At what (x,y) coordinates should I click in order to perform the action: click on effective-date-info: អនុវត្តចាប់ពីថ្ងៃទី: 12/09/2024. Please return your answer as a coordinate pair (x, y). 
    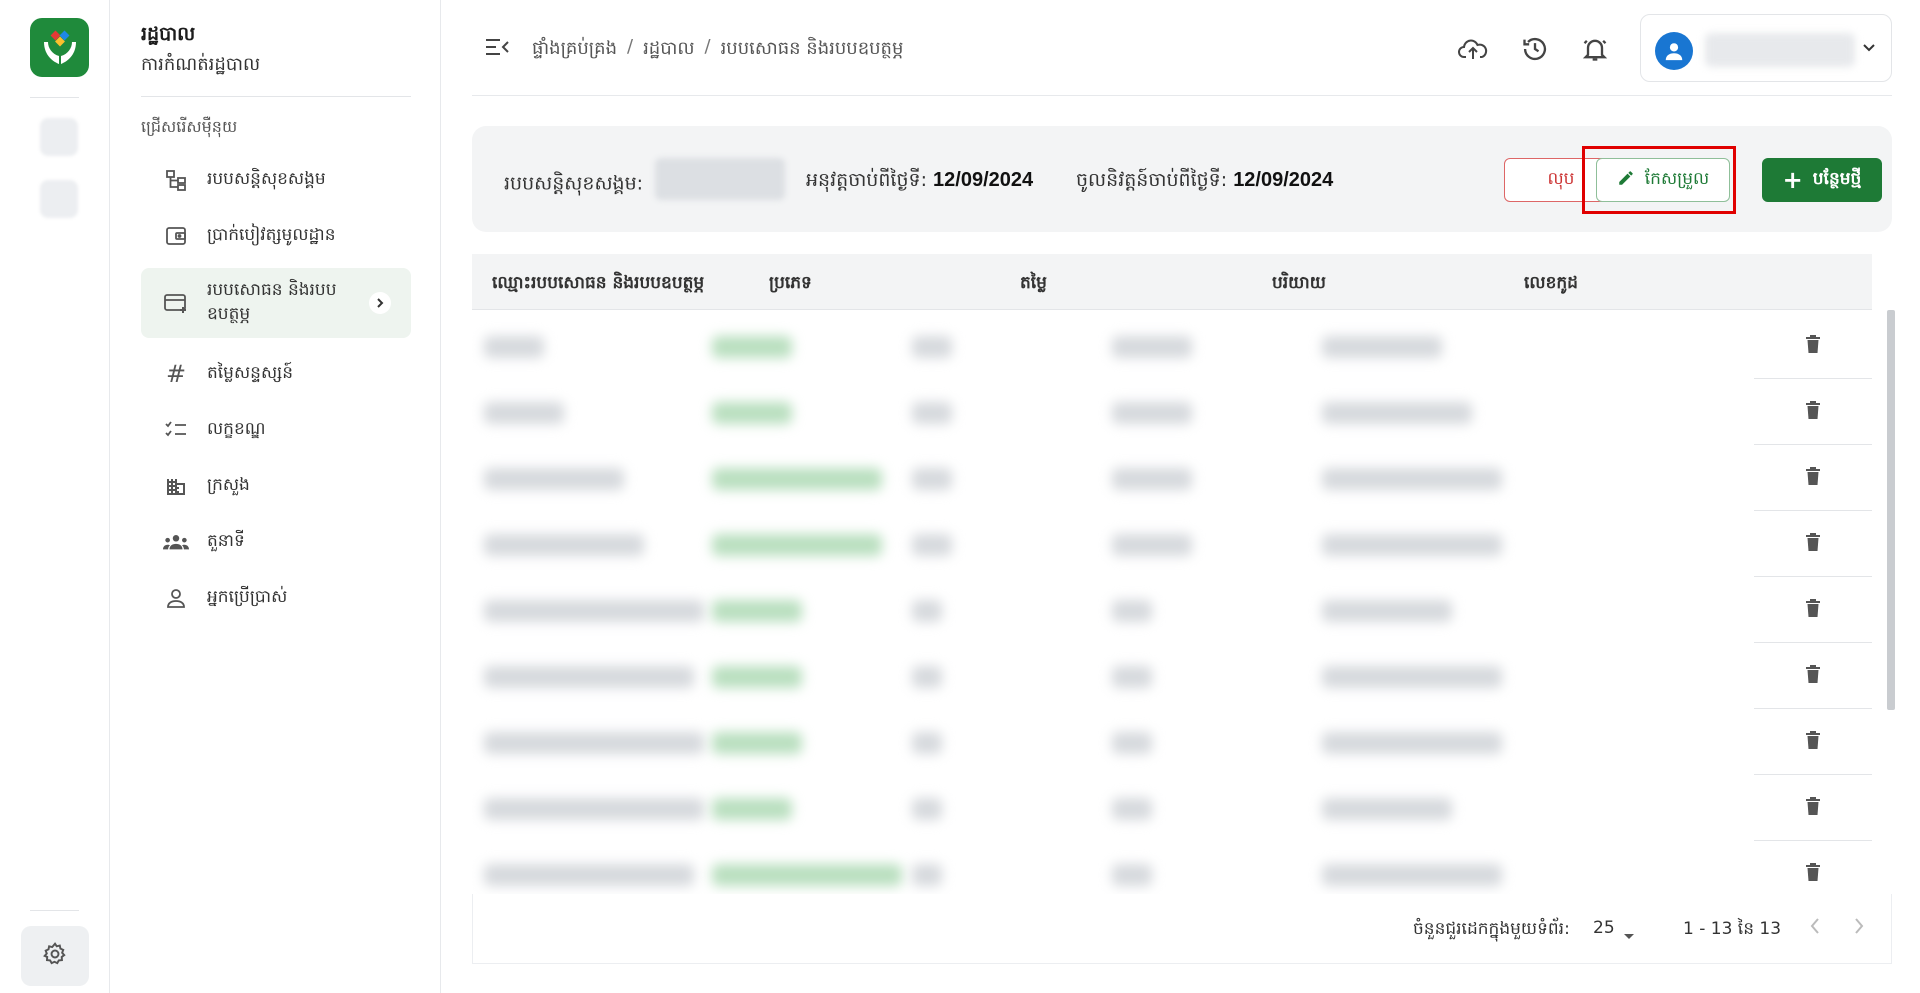
    Looking at the image, I should click on (919, 182).